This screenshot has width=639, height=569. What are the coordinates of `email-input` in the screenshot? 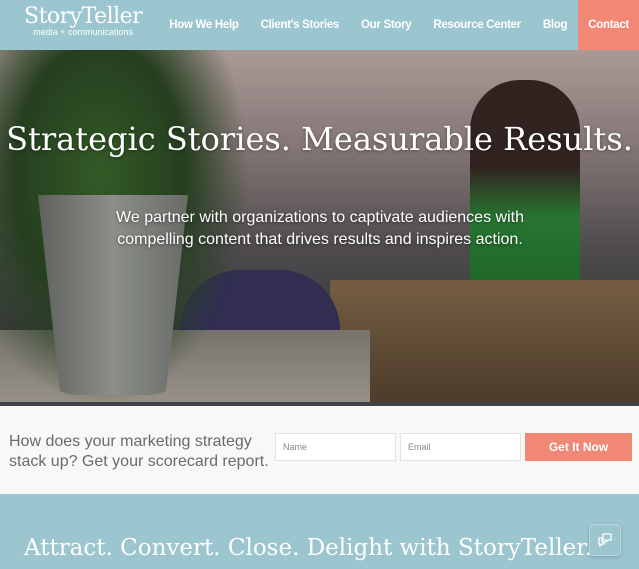 It's located at (460, 447).